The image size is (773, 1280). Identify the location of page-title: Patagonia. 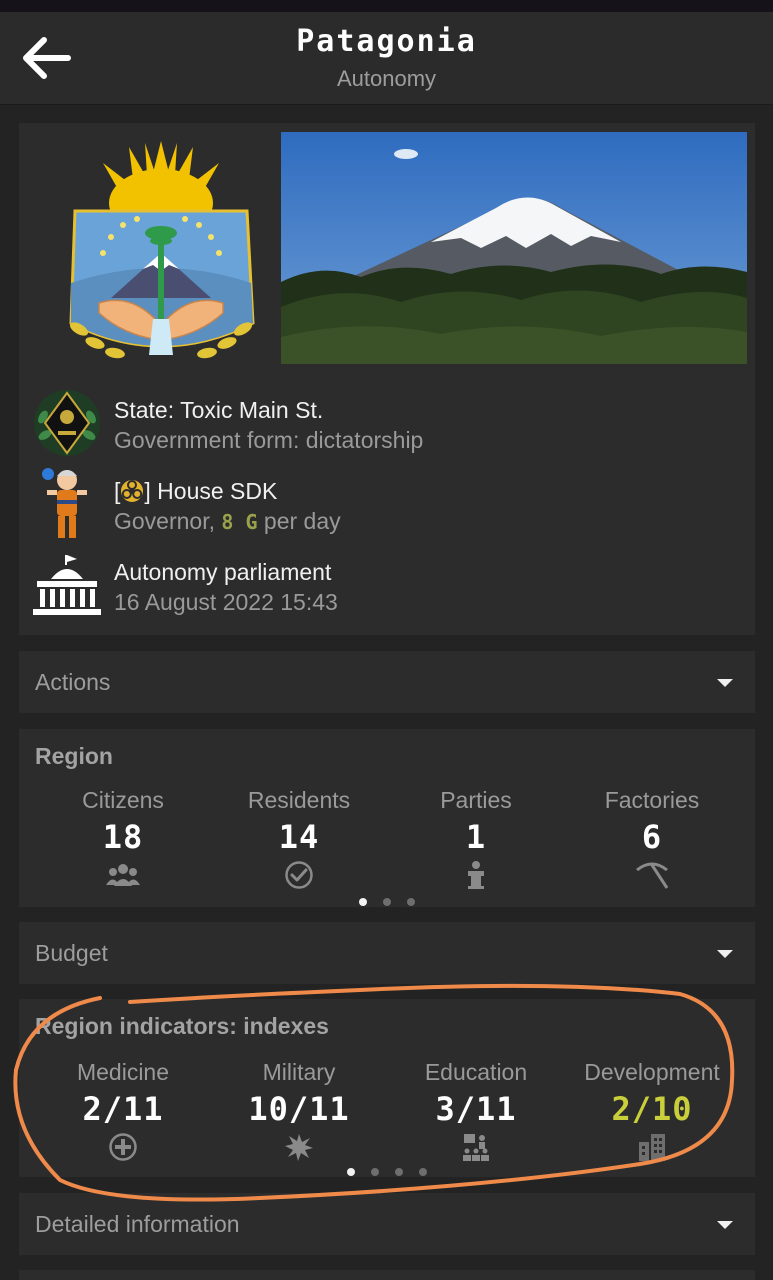
(386, 41).